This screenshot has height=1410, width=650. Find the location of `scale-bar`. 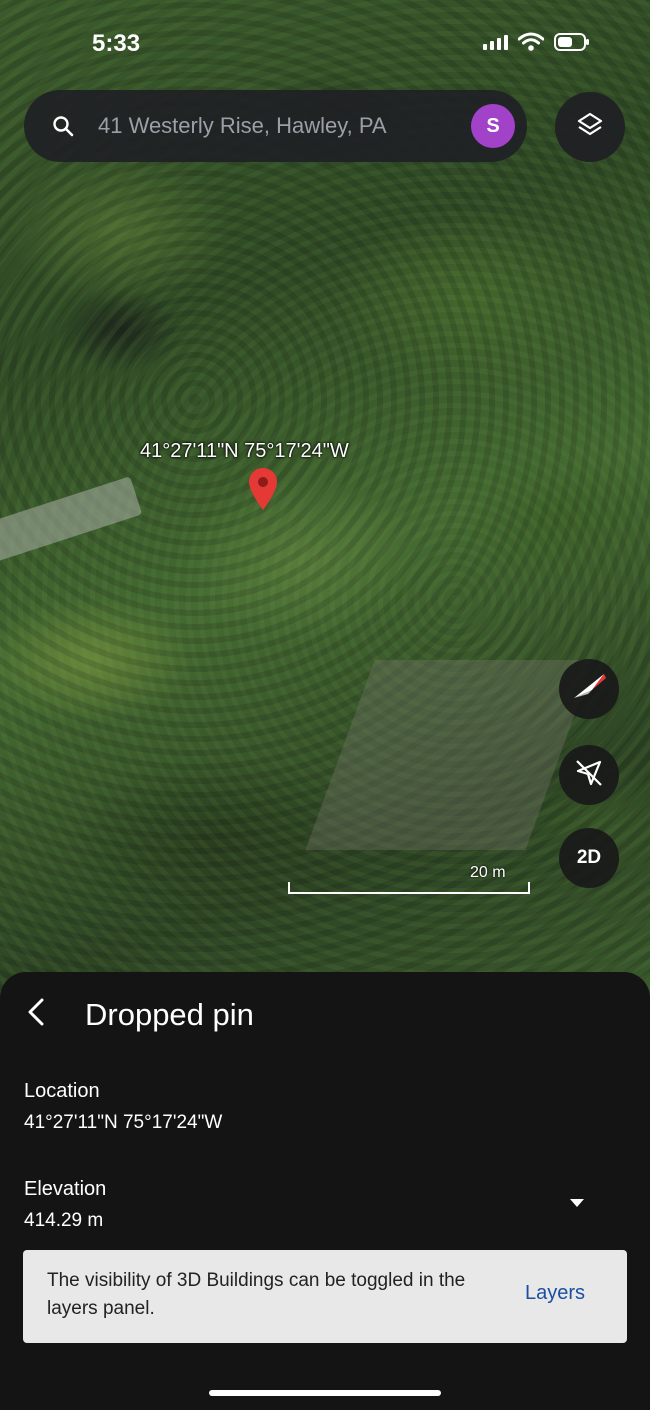

scale-bar is located at coordinates (409, 888).